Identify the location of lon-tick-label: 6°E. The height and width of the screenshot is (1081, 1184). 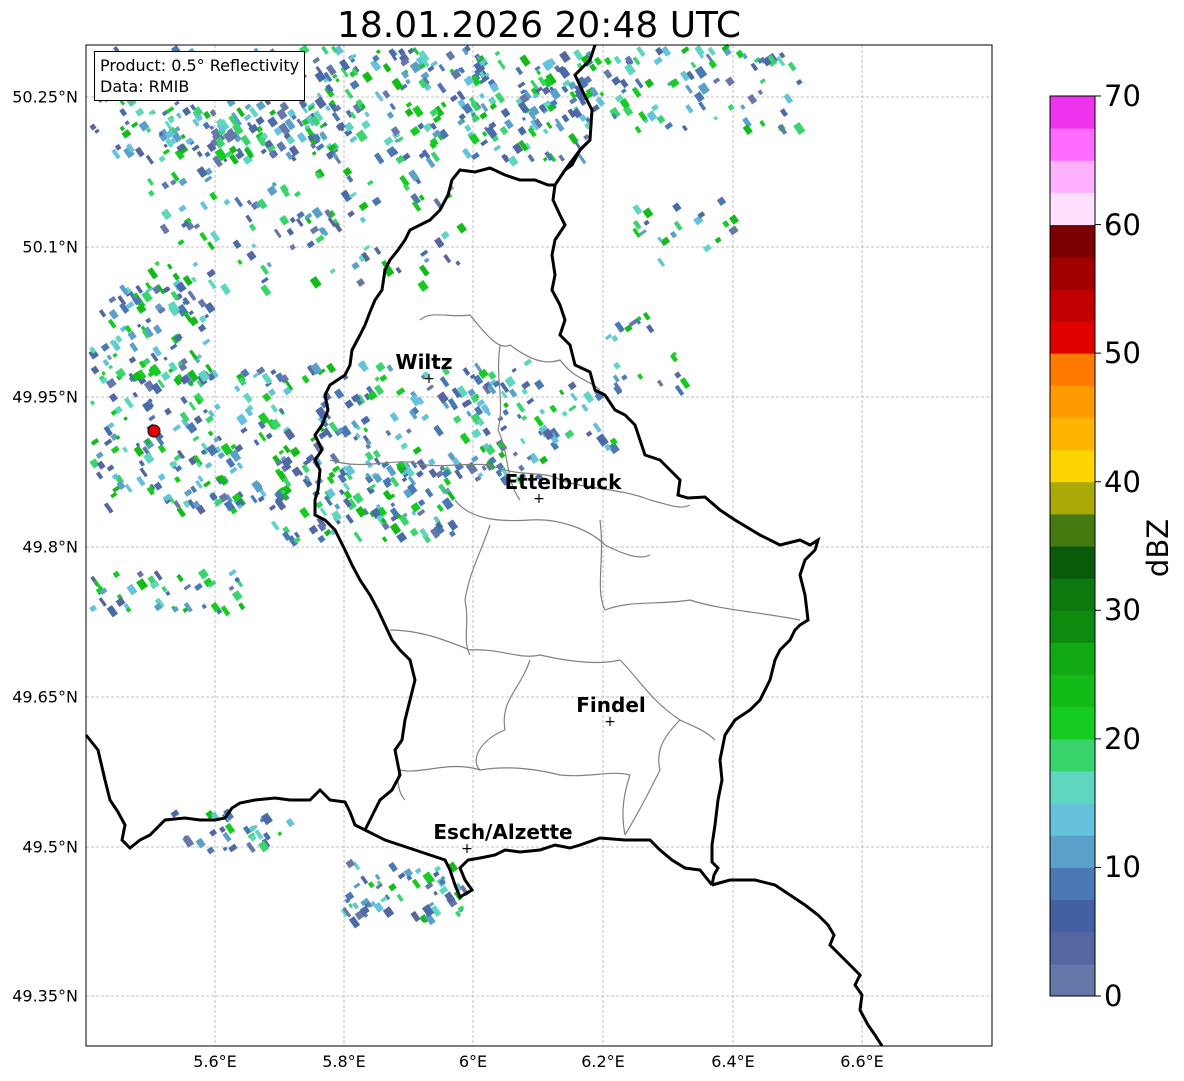
(473, 1061).